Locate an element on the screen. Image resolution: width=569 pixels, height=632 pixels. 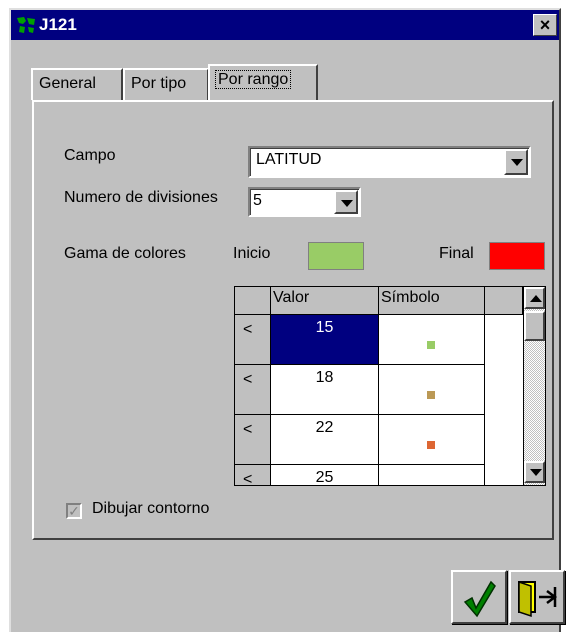
tab-por-tipo-label: Por tipo is located at coordinates (159, 83).